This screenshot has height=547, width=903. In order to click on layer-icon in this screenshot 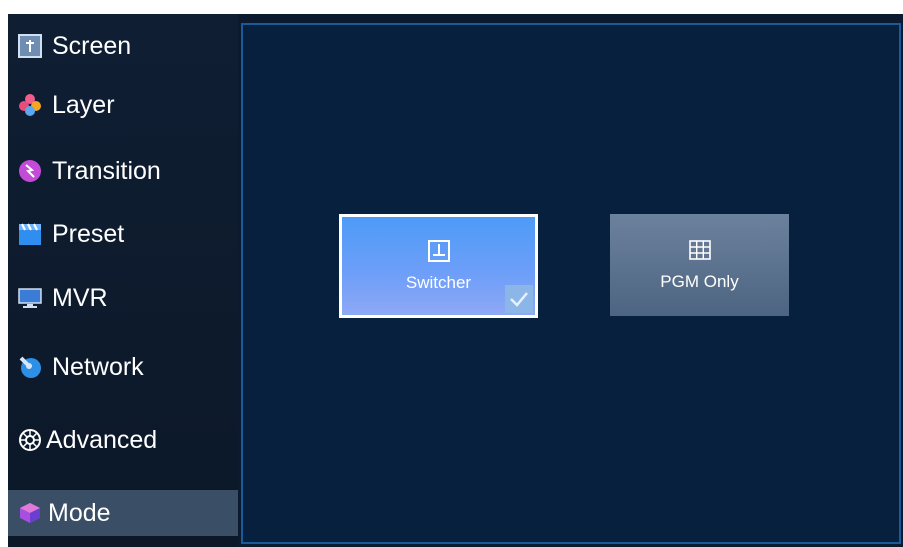, I will do `click(30, 105)`.